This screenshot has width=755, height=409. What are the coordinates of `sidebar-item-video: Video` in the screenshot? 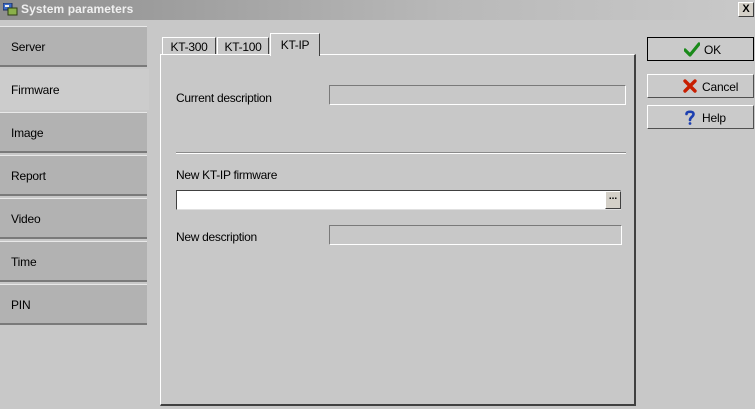 It's located at (73, 218).